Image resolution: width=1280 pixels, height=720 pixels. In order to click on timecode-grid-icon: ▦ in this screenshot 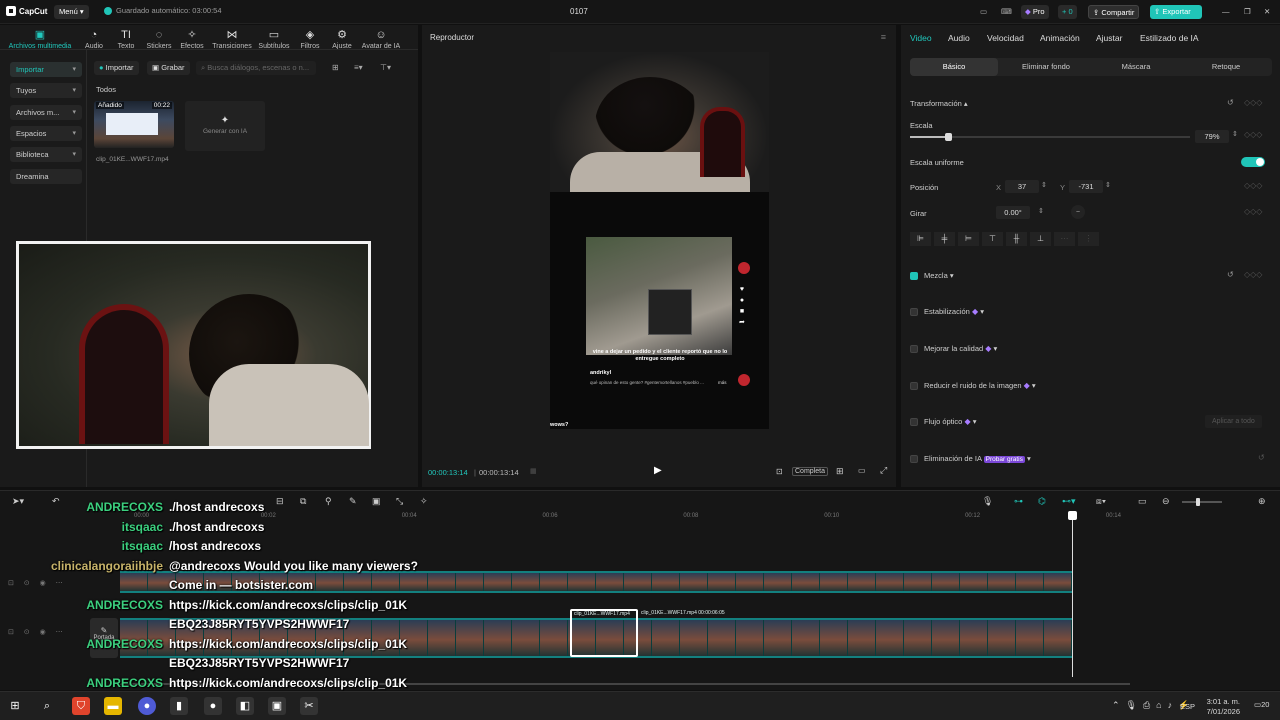, I will do `click(533, 471)`.